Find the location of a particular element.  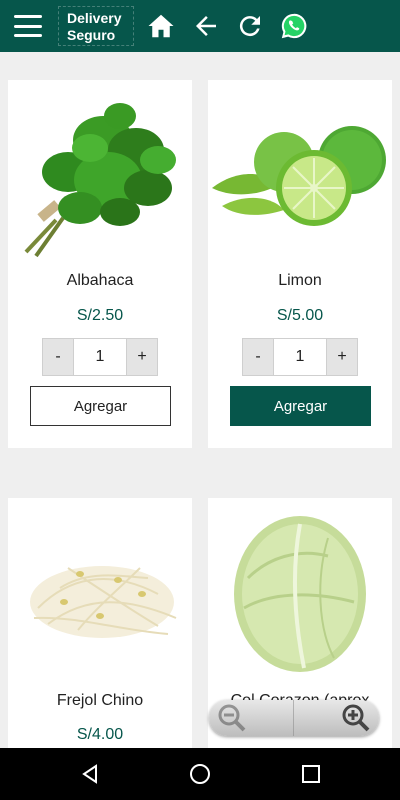

brand-line-2: Seguro is located at coordinates (91, 35).